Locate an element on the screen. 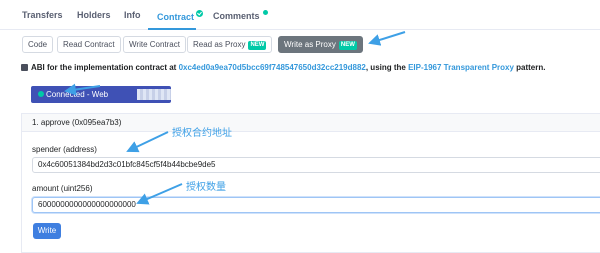 The image size is (600, 253). tab-contract: Contract is located at coordinates (180, 16).